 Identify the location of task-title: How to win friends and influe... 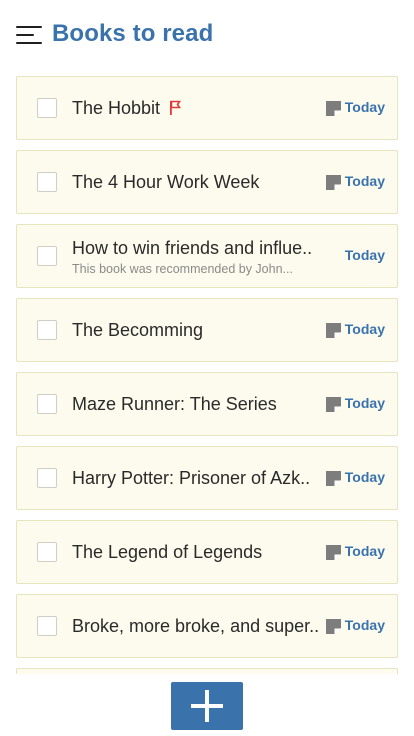
(192, 248).